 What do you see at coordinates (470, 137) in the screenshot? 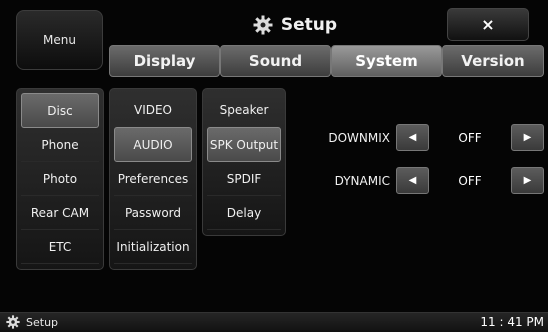
I see `downmix-value: OFF` at bounding box center [470, 137].